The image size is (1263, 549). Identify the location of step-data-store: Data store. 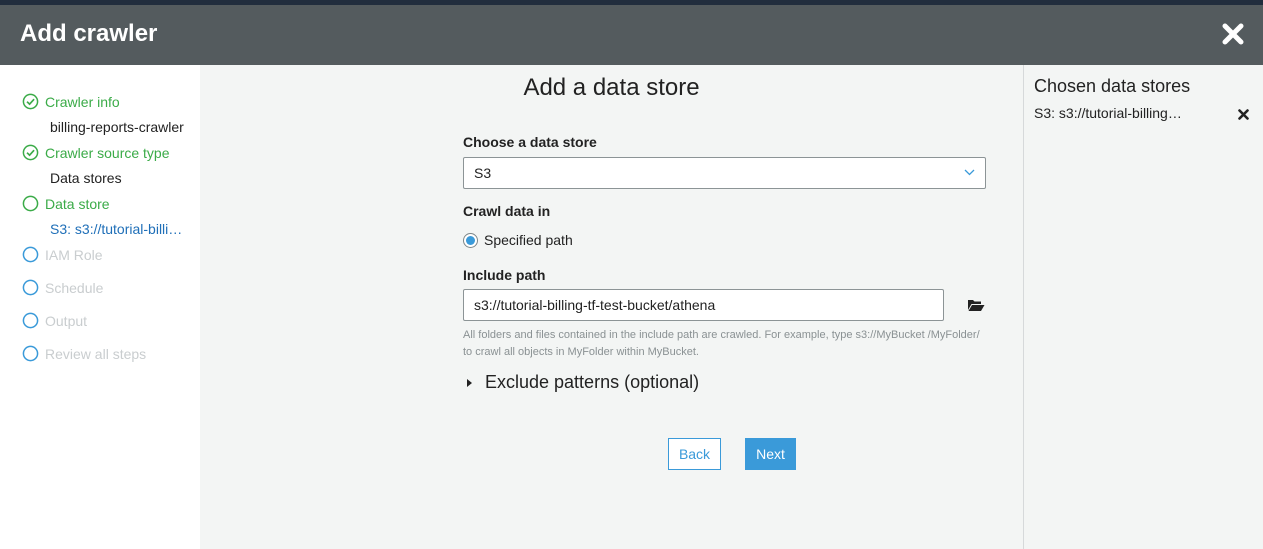
(66, 203).